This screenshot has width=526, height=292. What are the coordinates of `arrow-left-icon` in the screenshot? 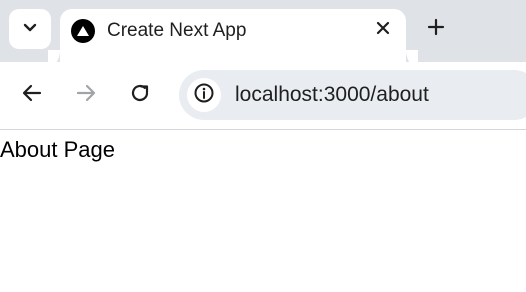 It's located at (32, 95).